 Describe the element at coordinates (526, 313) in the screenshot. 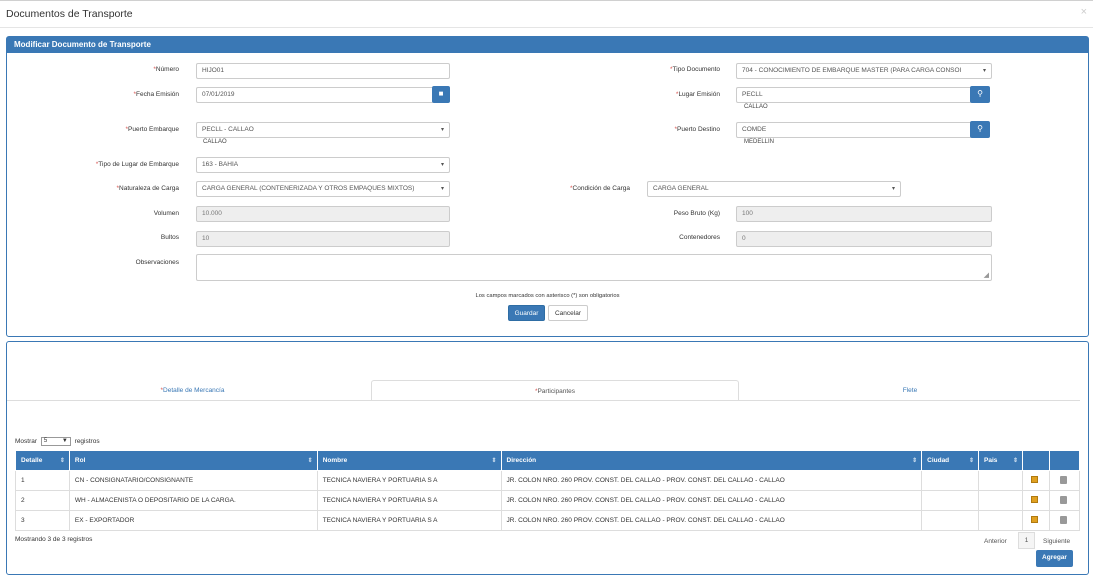

I see `save-button: Guardar` at that location.